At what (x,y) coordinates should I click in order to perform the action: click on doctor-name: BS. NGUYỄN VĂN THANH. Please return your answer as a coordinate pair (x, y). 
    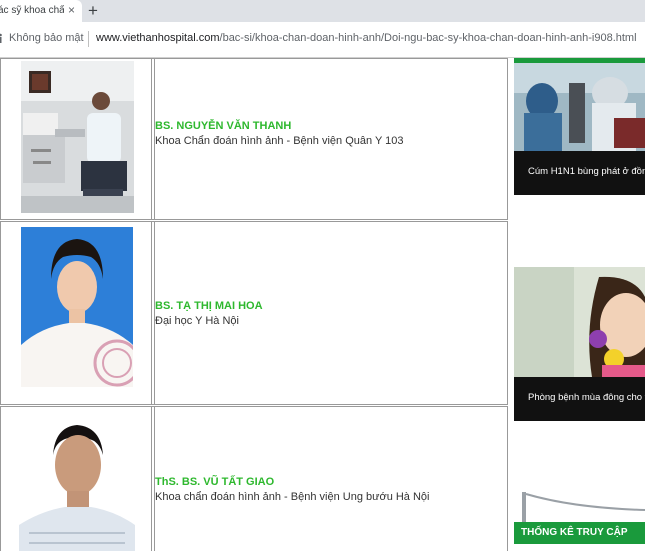
    Looking at the image, I should click on (223, 126).